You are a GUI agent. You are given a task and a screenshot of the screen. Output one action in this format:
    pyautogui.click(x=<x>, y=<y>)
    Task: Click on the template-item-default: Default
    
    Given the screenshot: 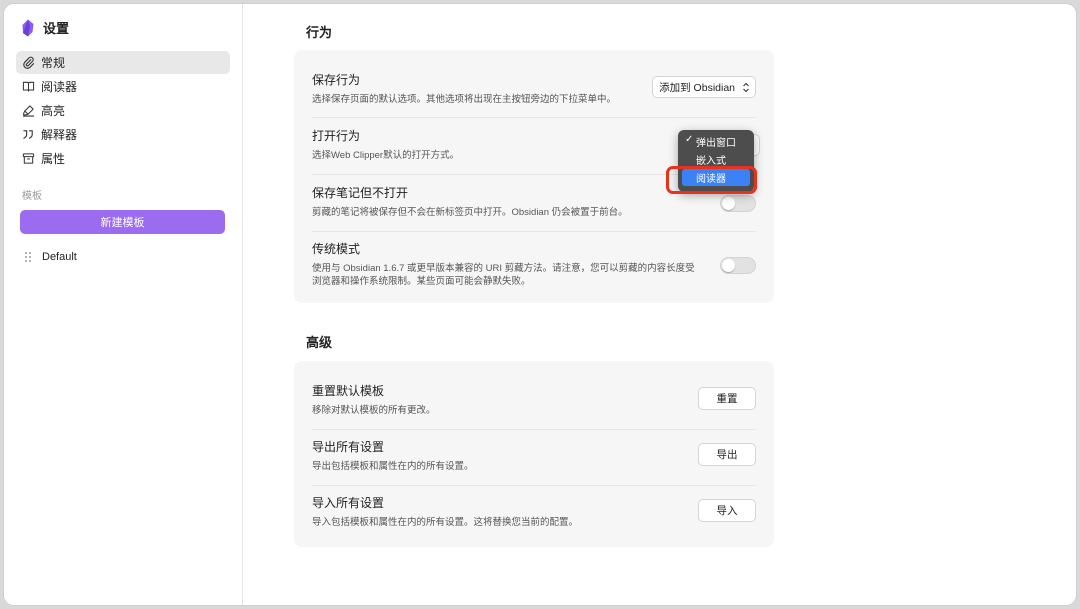 What is the action you would take?
    pyautogui.click(x=50, y=257)
    